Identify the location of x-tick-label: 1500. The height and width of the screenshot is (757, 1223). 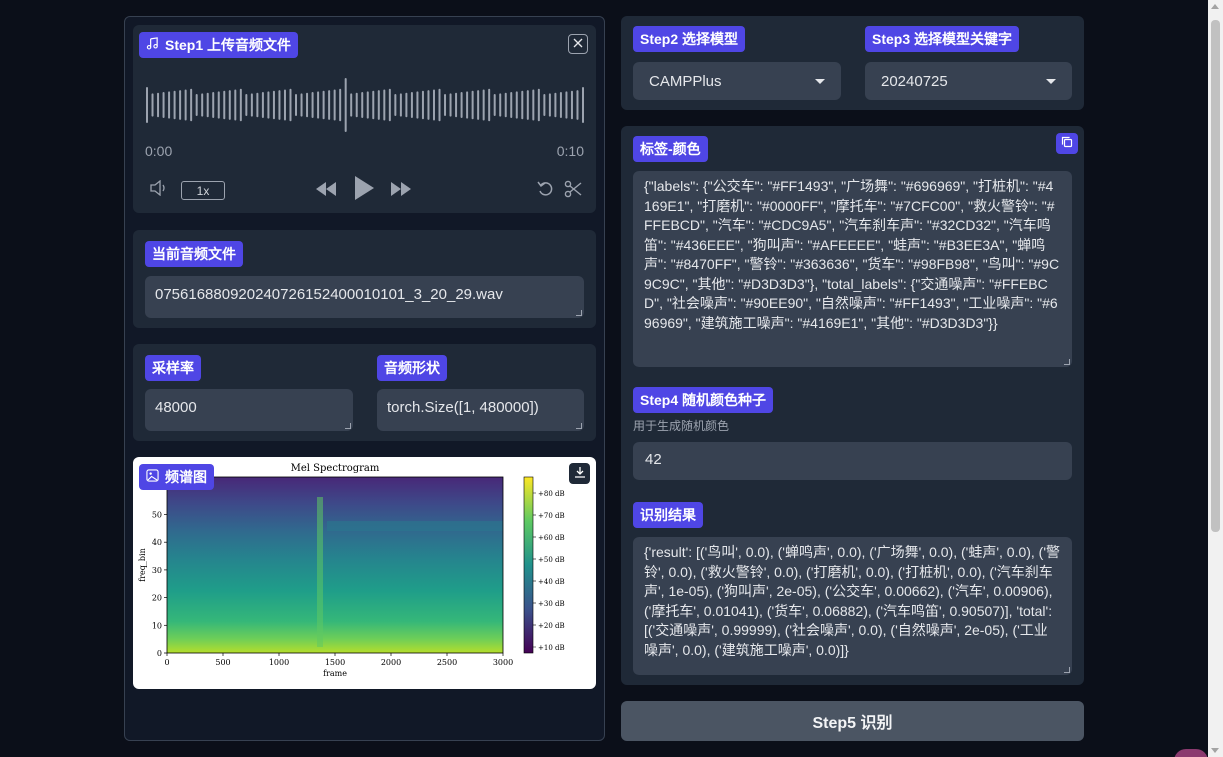
(335, 662).